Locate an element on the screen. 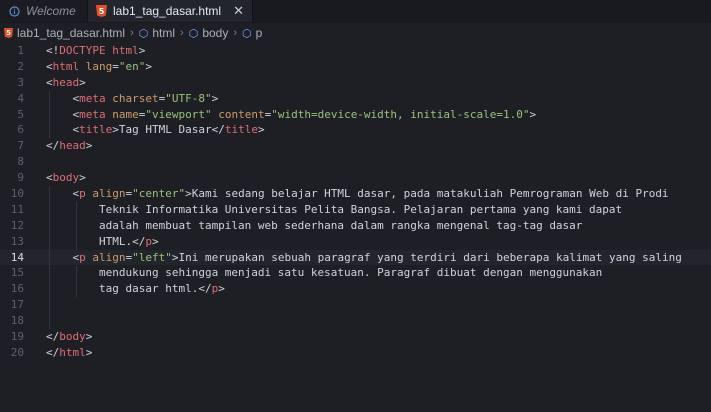 This screenshot has height=412, width=711. breadcrumb-body: body is located at coordinates (215, 33).